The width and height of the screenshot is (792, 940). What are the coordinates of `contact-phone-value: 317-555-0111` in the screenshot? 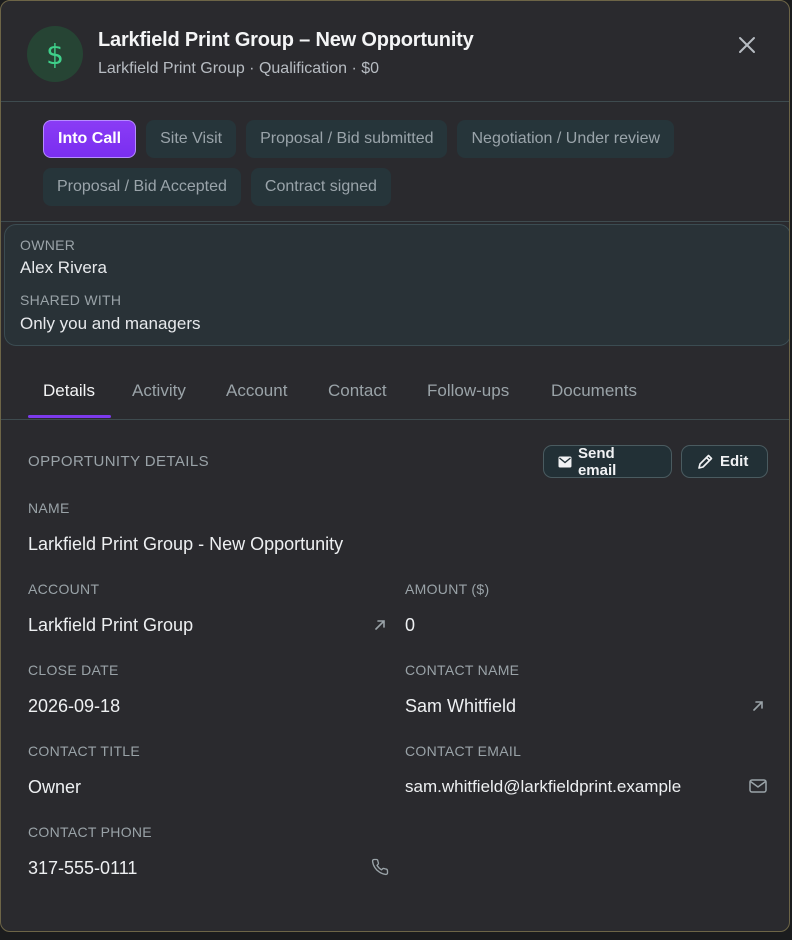 It's located at (83, 868).